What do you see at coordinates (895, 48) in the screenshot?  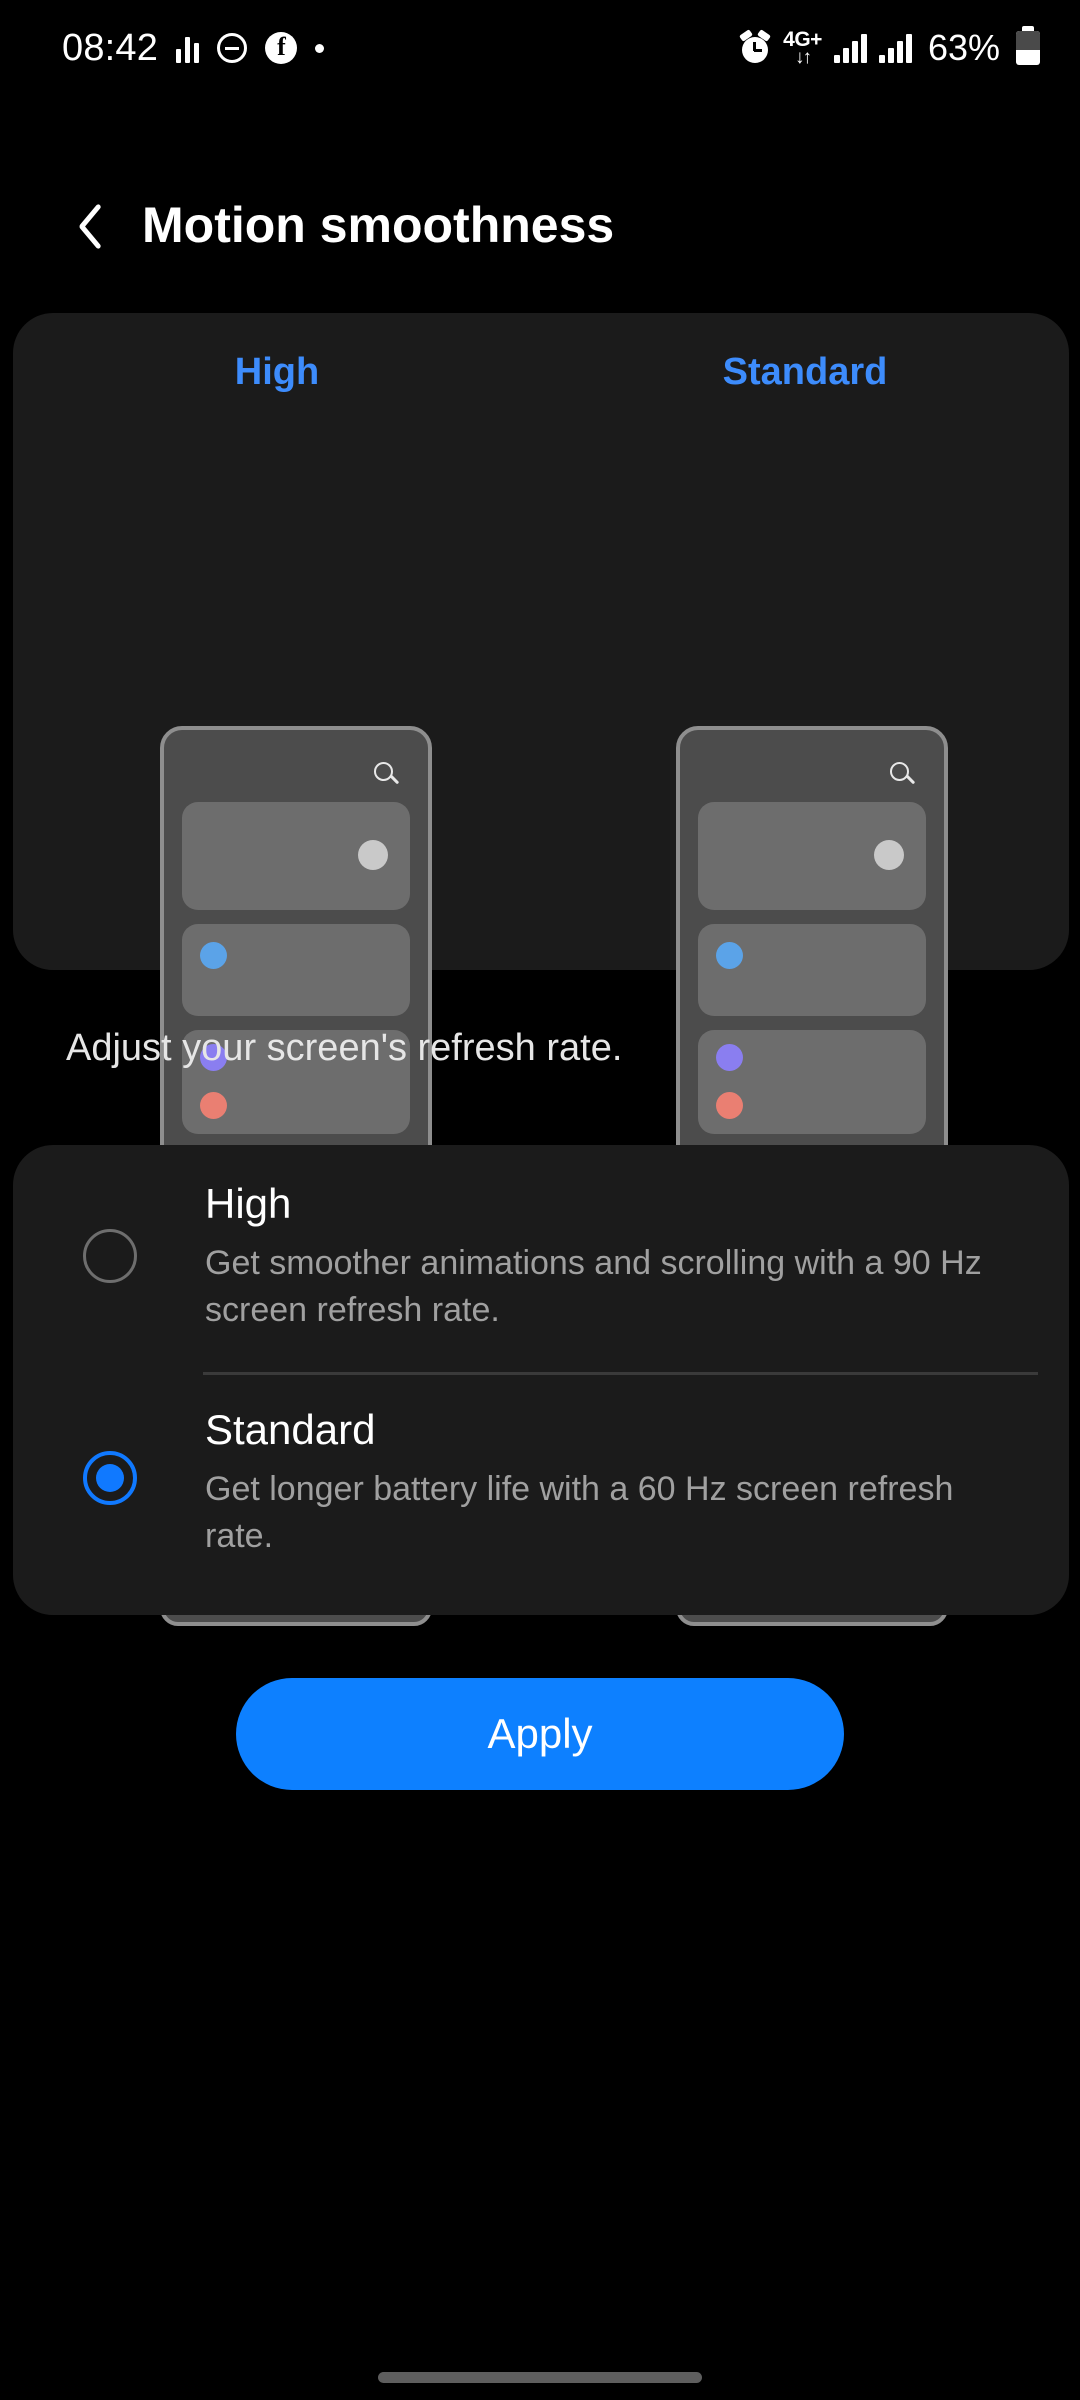 I see `signal-bars-sim2-icon` at bounding box center [895, 48].